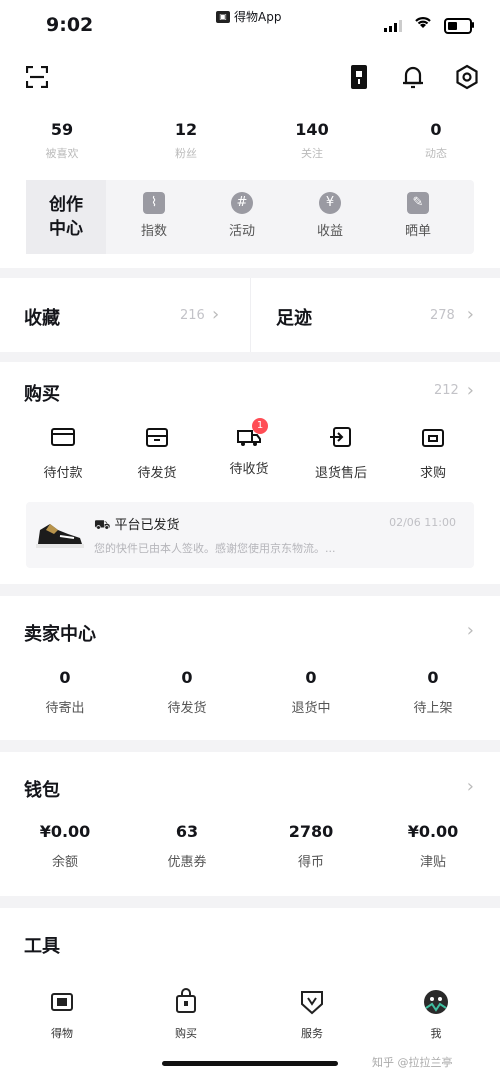 The width and height of the screenshot is (500, 1082). What do you see at coordinates (433, 692) in the screenshot?
I see `seller-item-to-list: 0 待上架` at bounding box center [433, 692].